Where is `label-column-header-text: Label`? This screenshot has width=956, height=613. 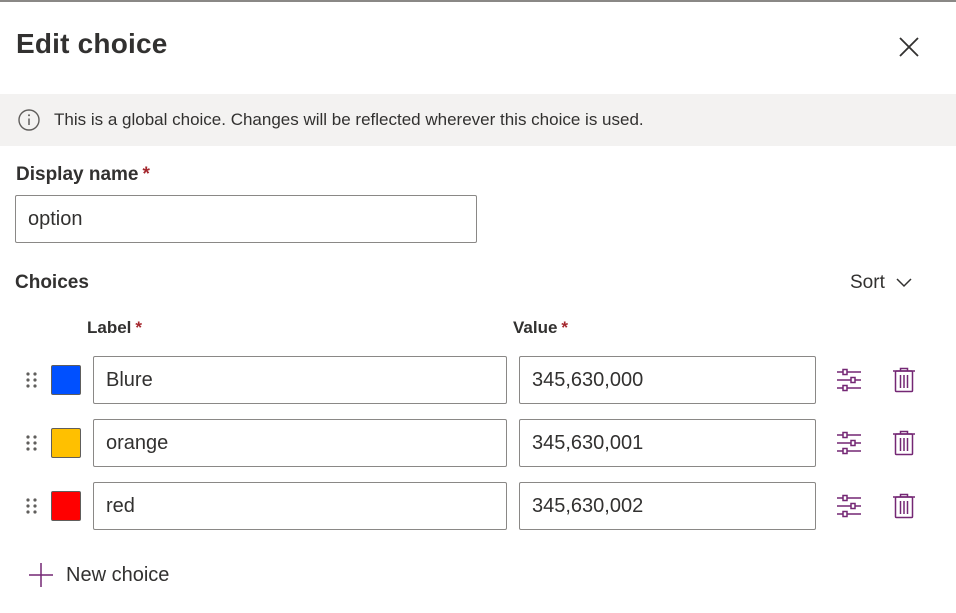 label-column-header-text: Label is located at coordinates (109, 327).